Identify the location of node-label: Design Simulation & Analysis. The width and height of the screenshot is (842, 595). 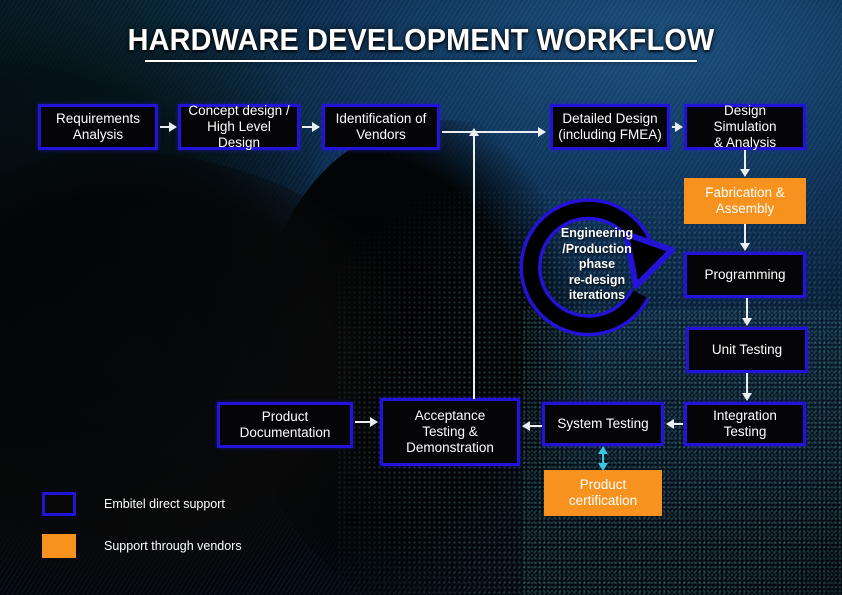
(745, 126).